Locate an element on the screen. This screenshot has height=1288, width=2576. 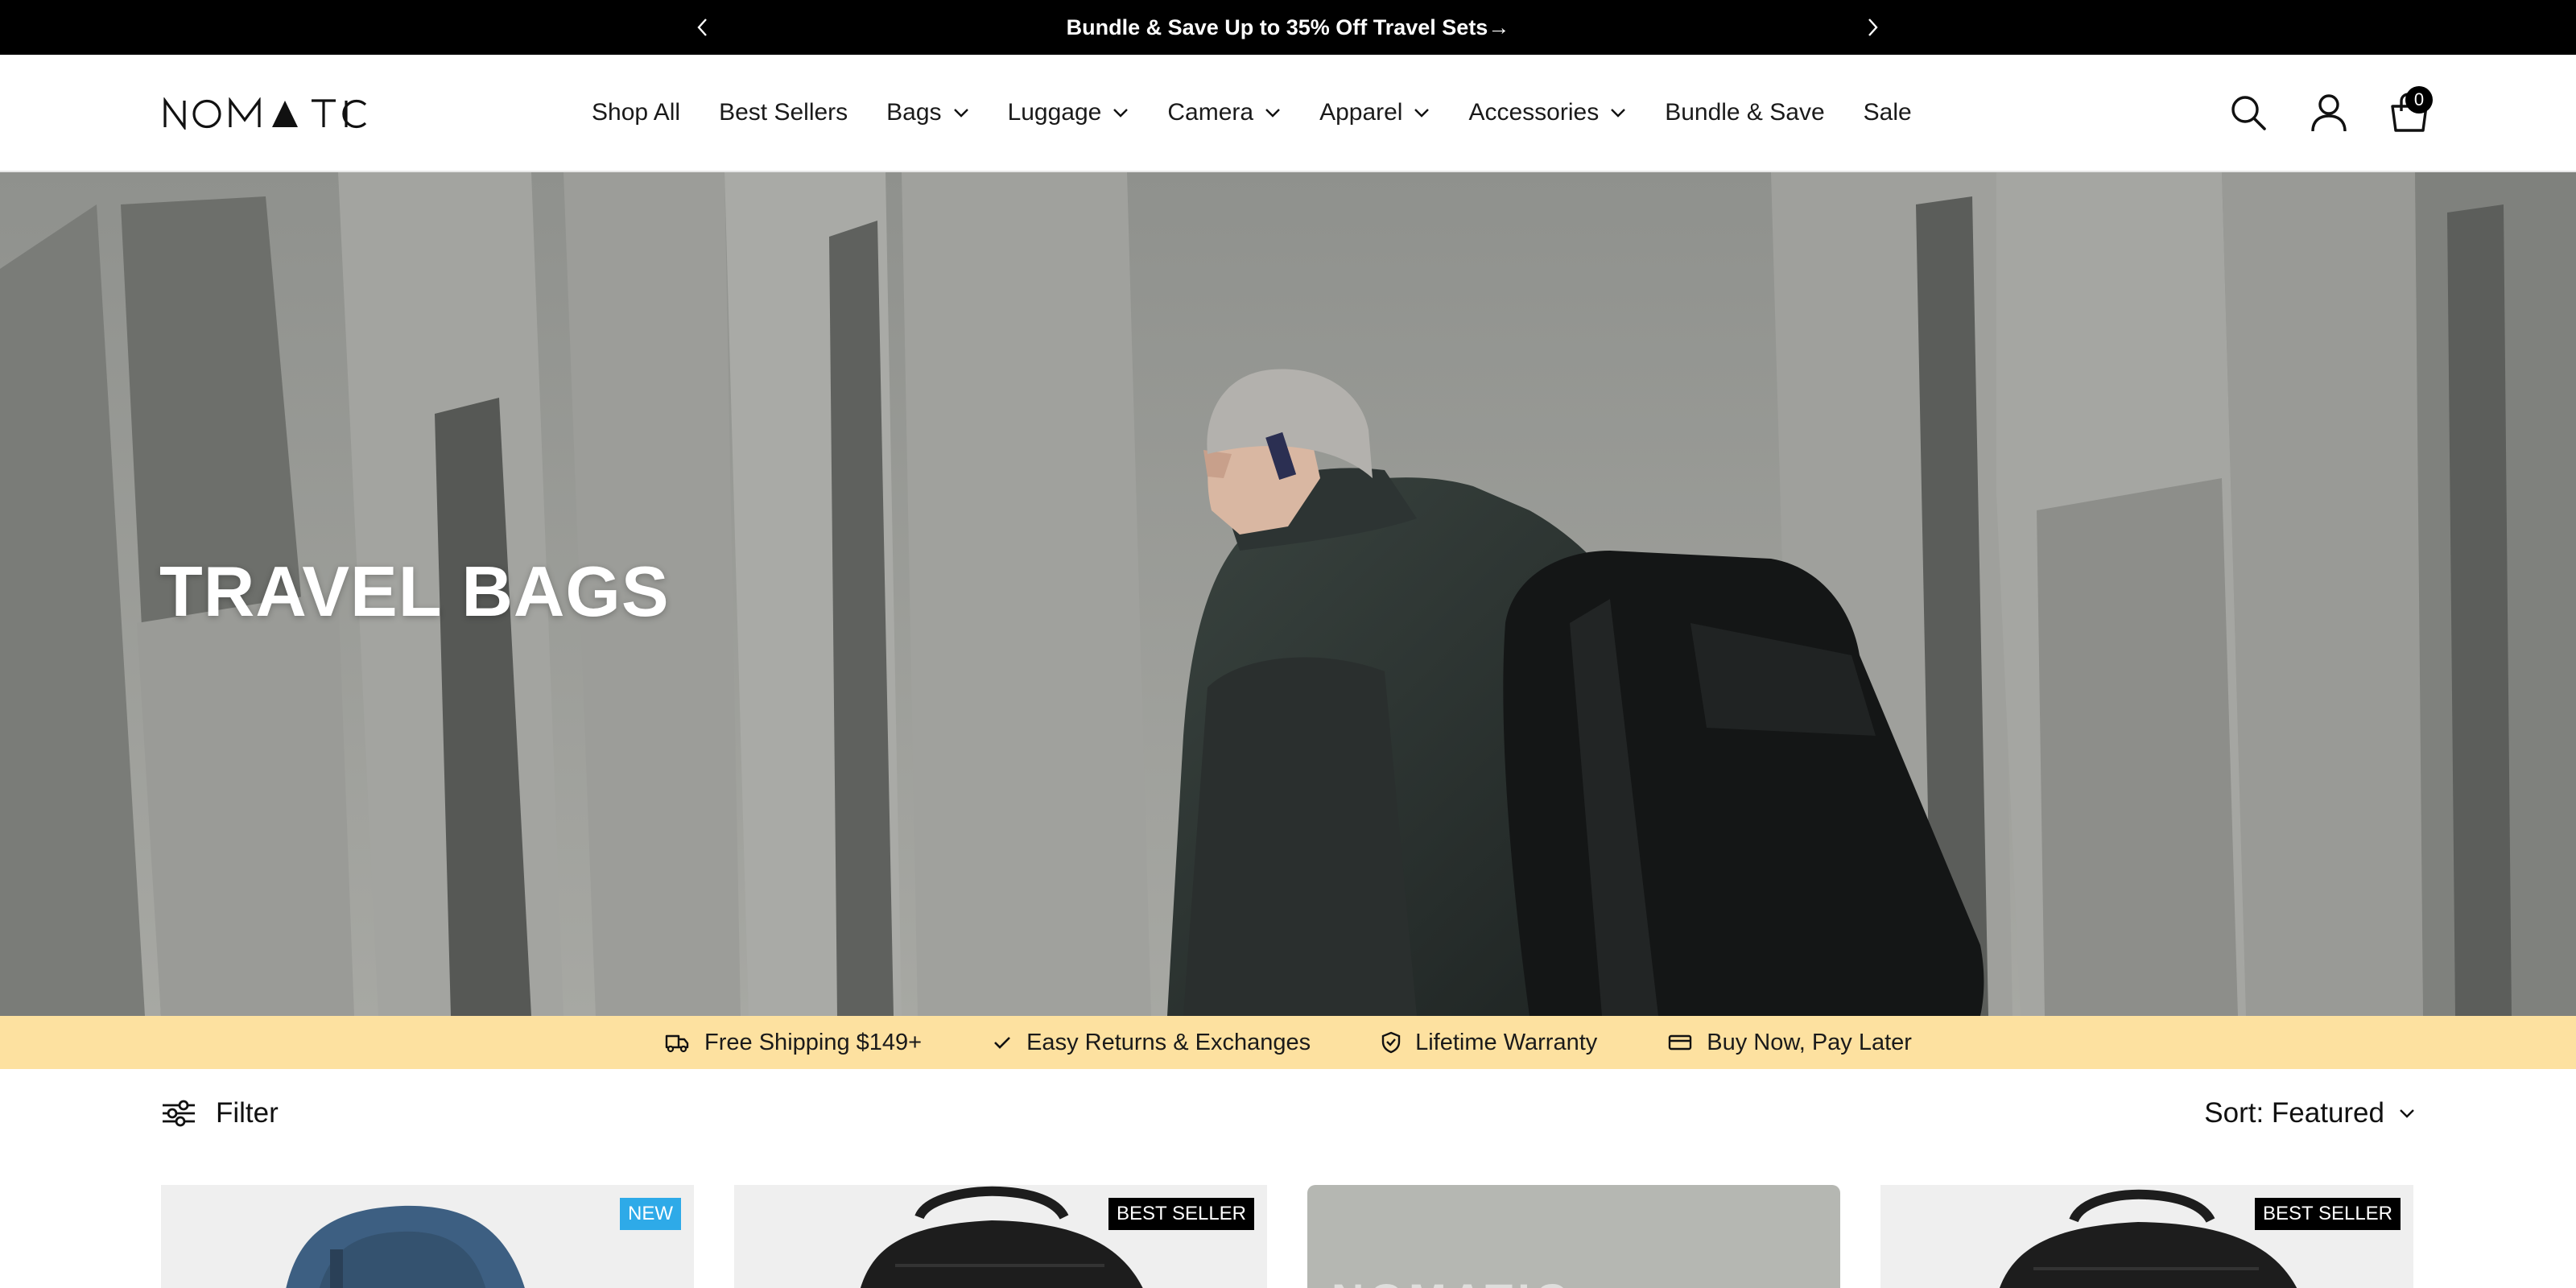
nav-bags: Bags is located at coordinates (927, 112).